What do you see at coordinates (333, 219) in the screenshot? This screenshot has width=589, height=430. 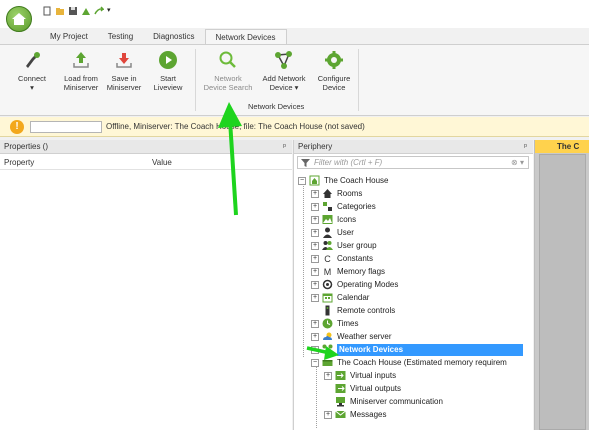 I see `tree-item-icons: + Icons` at bounding box center [333, 219].